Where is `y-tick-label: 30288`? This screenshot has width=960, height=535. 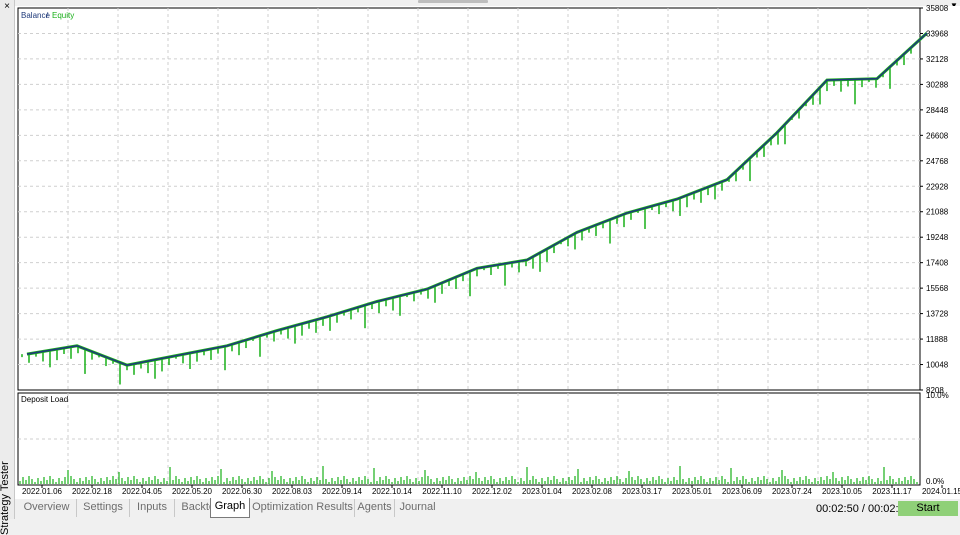 y-tick-label: 30288 is located at coordinates (937, 84).